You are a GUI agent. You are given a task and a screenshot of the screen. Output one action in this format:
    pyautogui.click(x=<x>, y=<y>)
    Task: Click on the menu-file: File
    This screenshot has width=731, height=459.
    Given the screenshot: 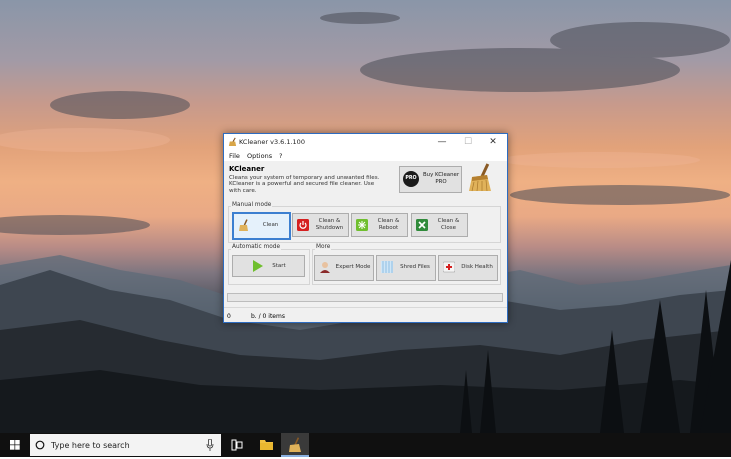 What is the action you would take?
    pyautogui.click(x=234, y=156)
    